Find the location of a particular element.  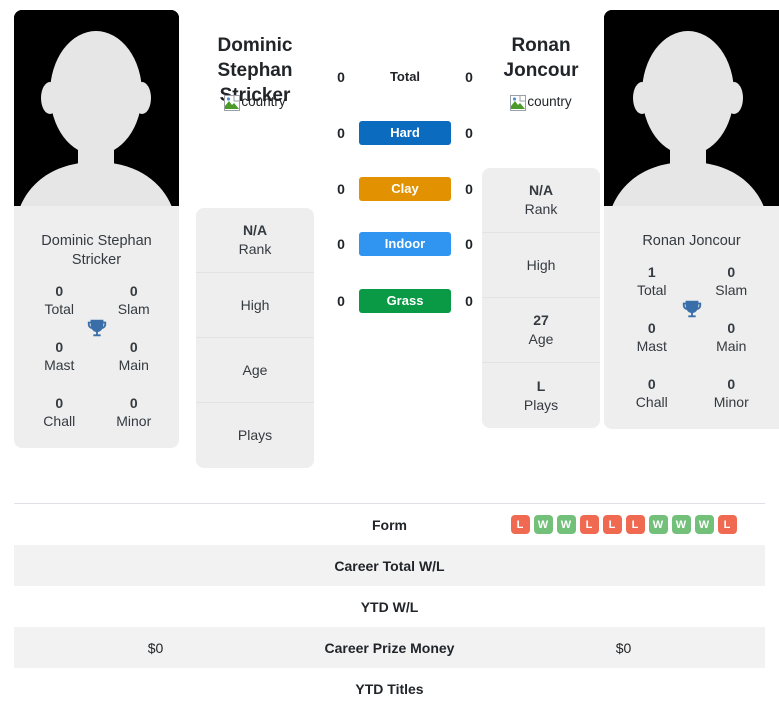

table-row-form: Form LWWLLLWWWL is located at coordinates (389, 524).